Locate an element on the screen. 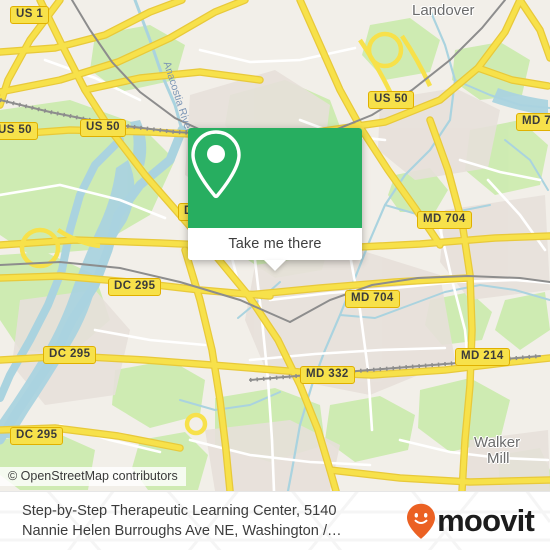 The height and width of the screenshot is (550, 550). location-popup-card: Take me there is located at coordinates (275, 199).